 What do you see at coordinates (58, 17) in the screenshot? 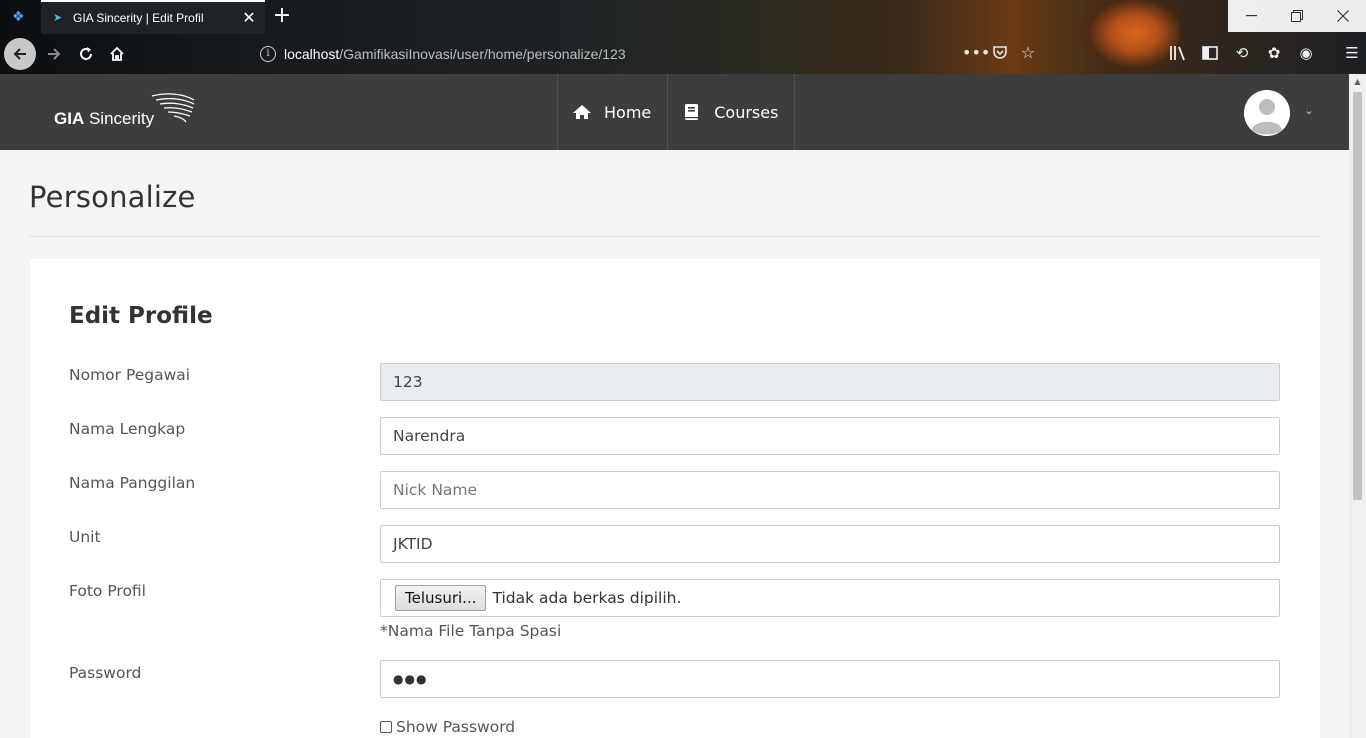
I see `site-favicon-icon: ➤` at bounding box center [58, 17].